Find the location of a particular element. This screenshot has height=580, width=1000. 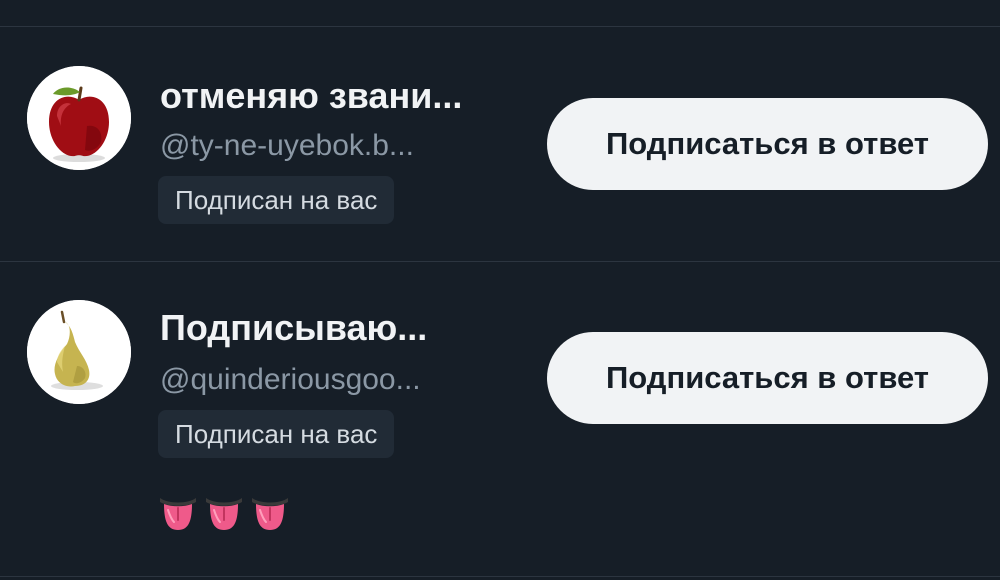

pear-icon is located at coordinates (79, 352).